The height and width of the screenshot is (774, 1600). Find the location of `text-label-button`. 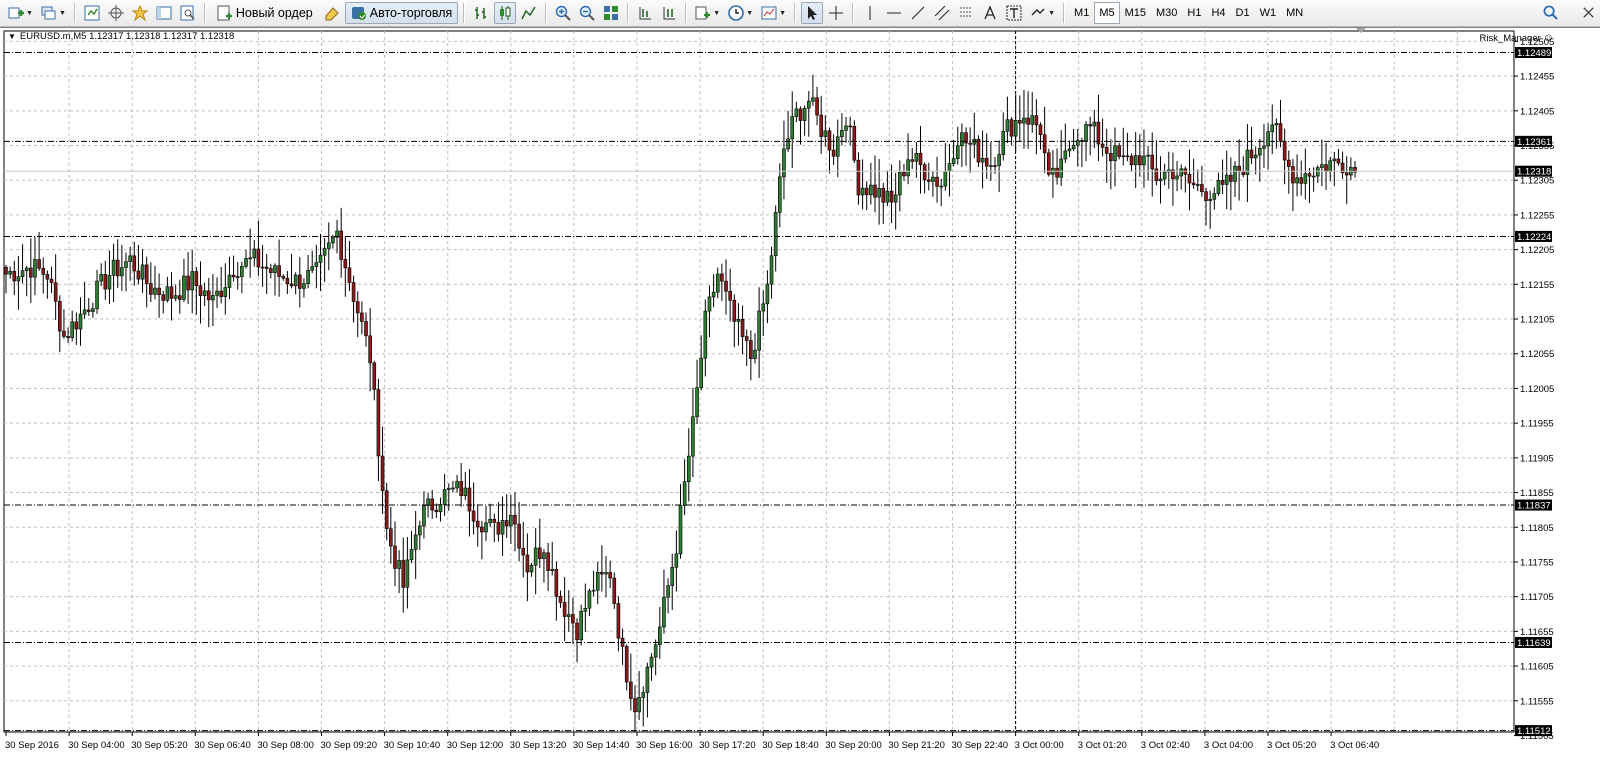

text-label-button is located at coordinates (1014, 13).